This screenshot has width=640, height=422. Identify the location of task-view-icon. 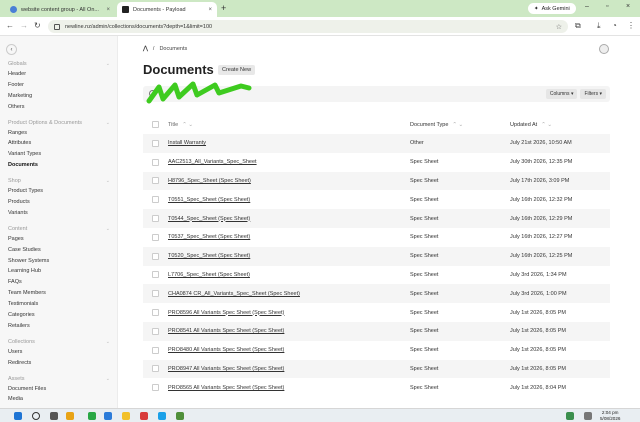
(54, 416).